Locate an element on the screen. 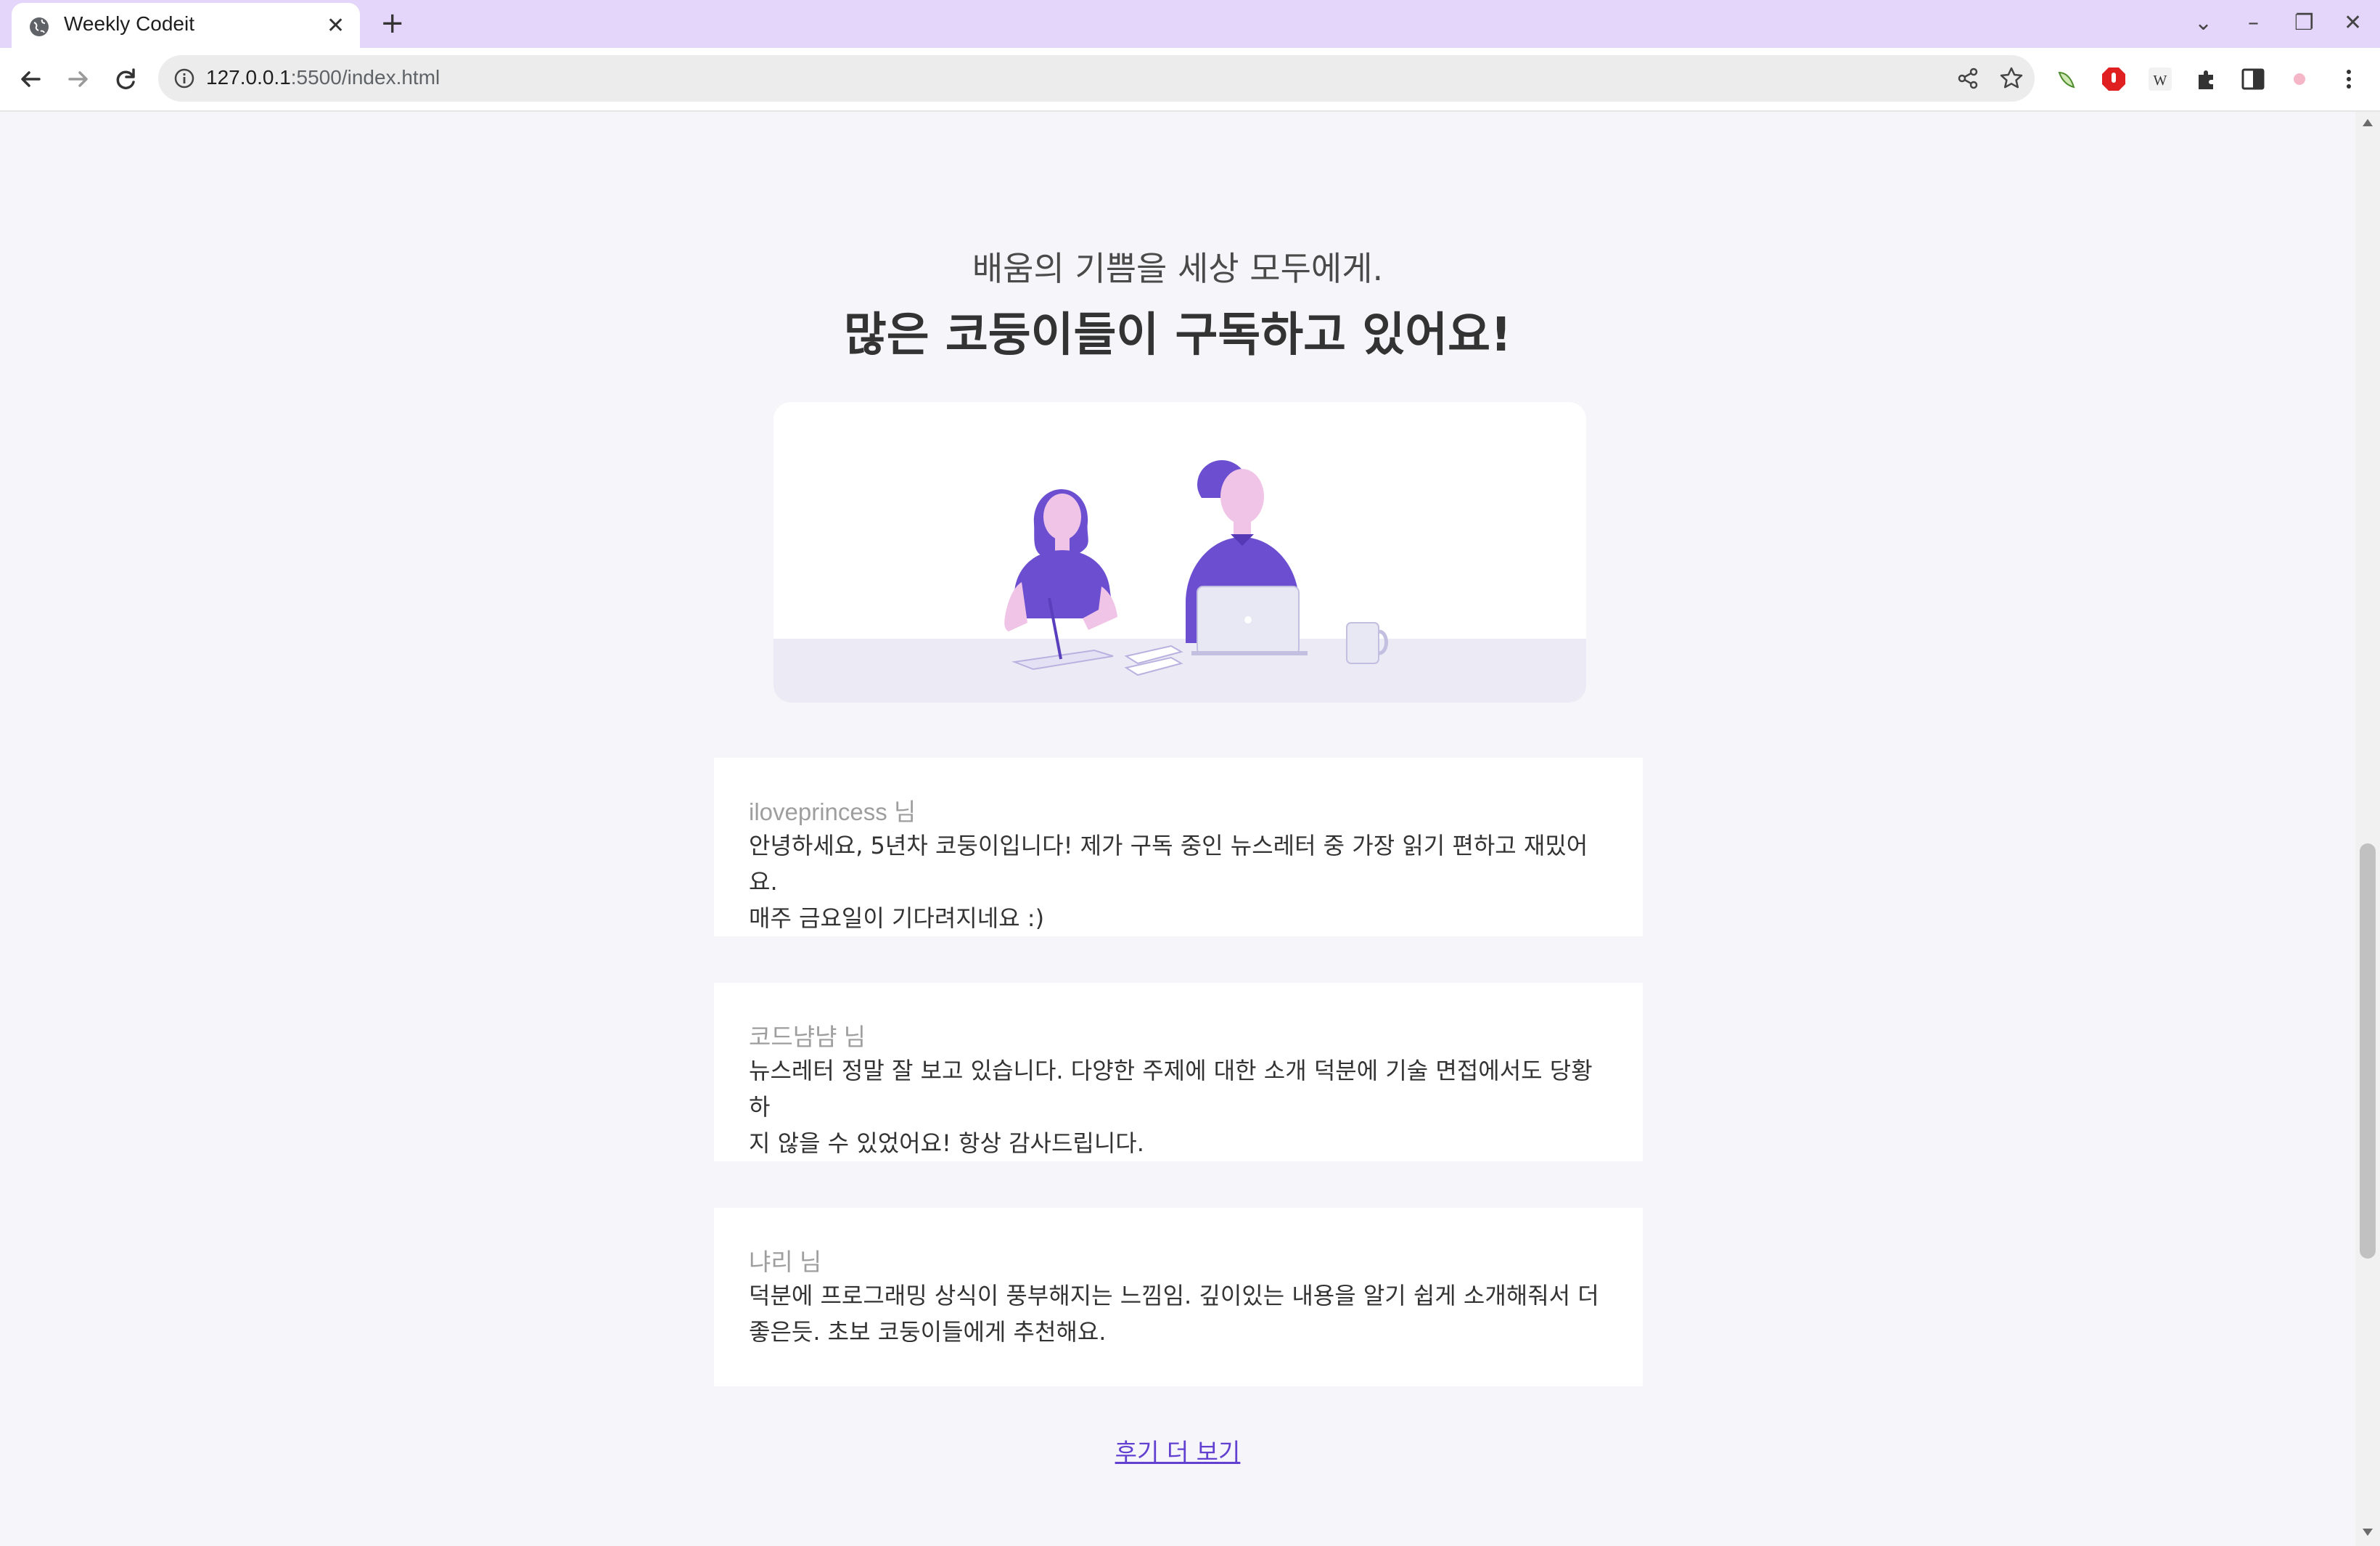 Image resolution: width=2380 pixels, height=1546 pixels. forward-arrow-icon is located at coordinates (77, 79).